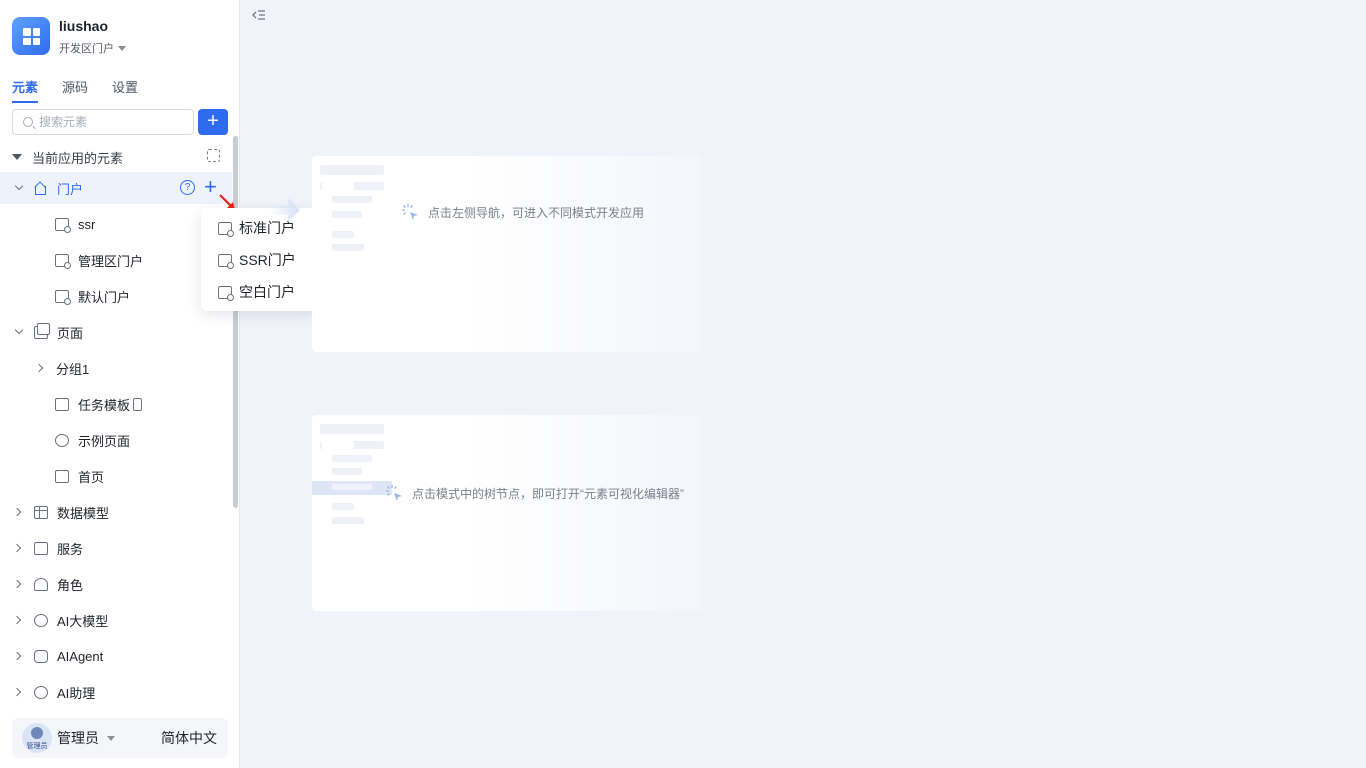 Image resolution: width=1366 pixels, height=768 pixels. Describe the element at coordinates (267, 260) in the screenshot. I see `menu-item-label: SSR门户` at that location.